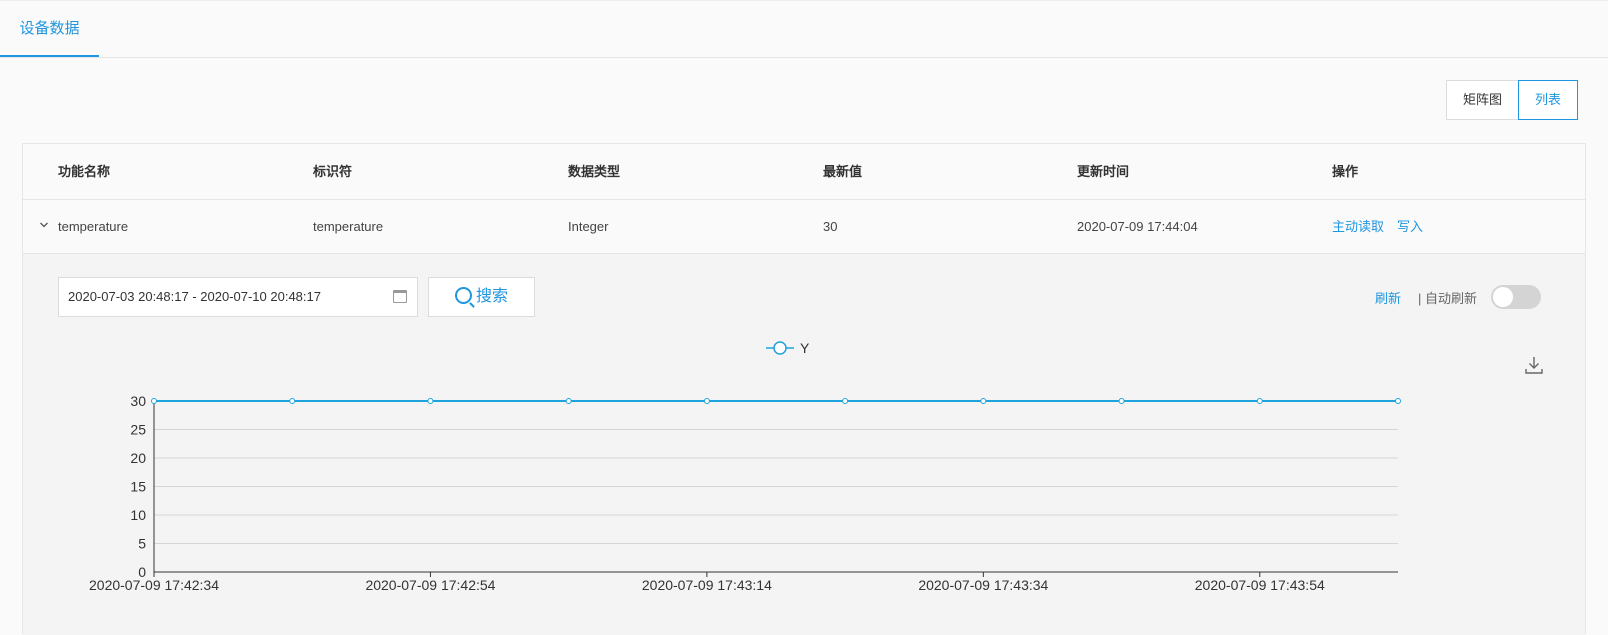 The image size is (1608, 635). I want to click on y-tick-label: 20, so click(138, 458).